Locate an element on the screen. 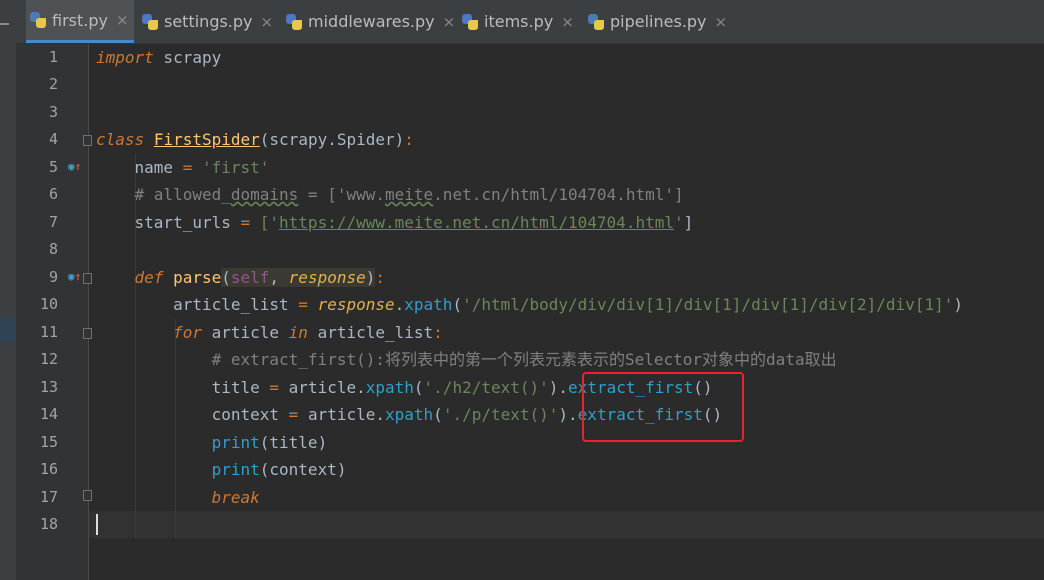 The width and height of the screenshot is (1044, 580). code-line-4: class FirstSpider(scrapy.Spider): is located at coordinates (255, 139).